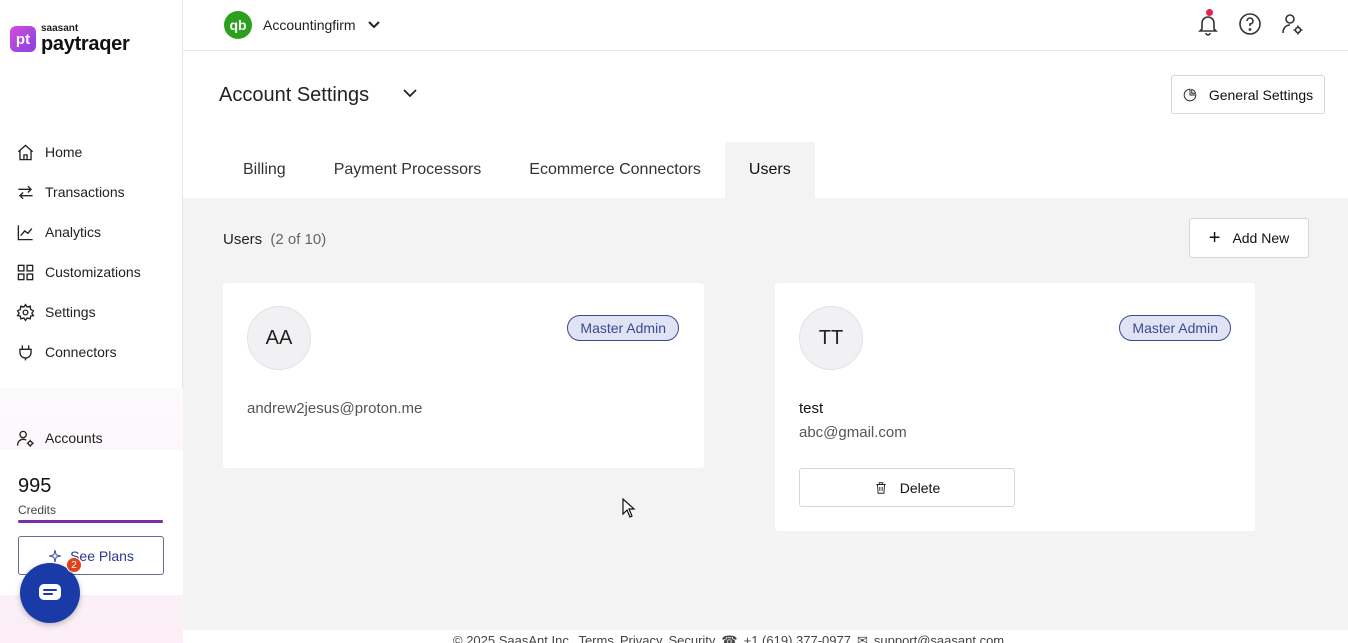 This screenshot has width=1348, height=643. Describe the element at coordinates (811, 408) in the screenshot. I see `user-name: test` at that location.